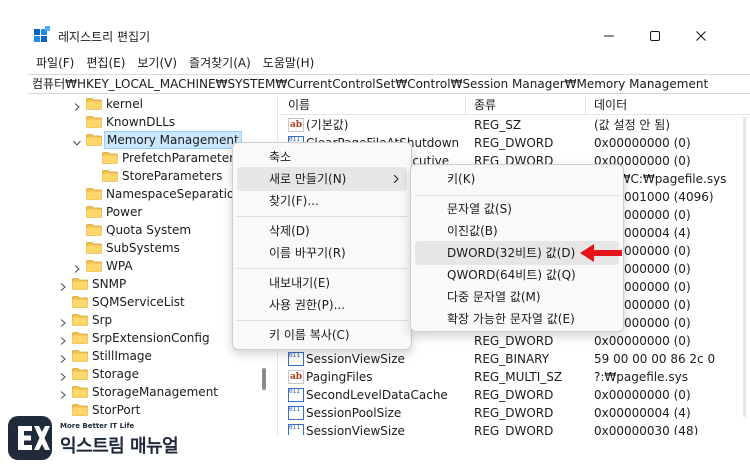  Describe the element at coordinates (517, 231) in the screenshot. I see `submenu-binary-value: 이진값(B)` at that location.